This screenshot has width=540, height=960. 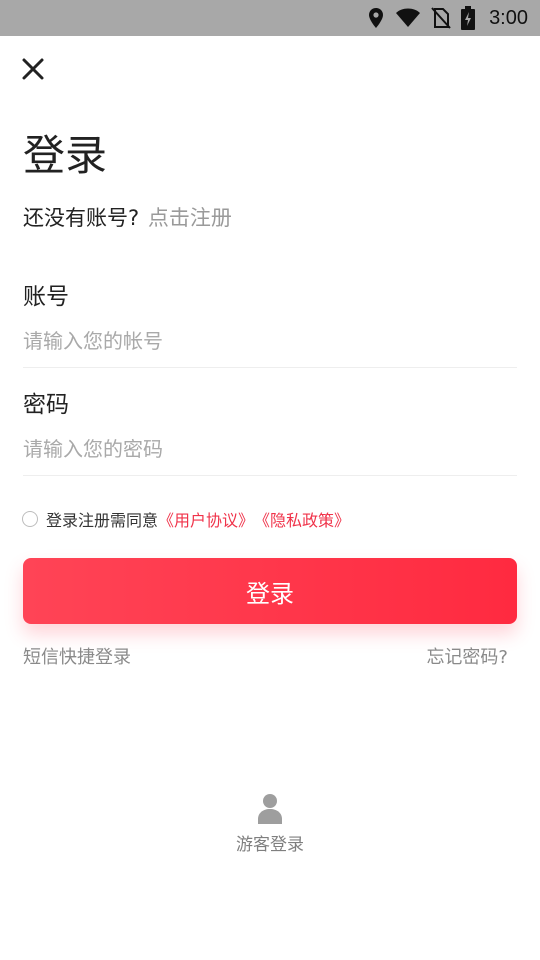 What do you see at coordinates (190, 218) in the screenshot?
I see `register-link: 点击注册` at bounding box center [190, 218].